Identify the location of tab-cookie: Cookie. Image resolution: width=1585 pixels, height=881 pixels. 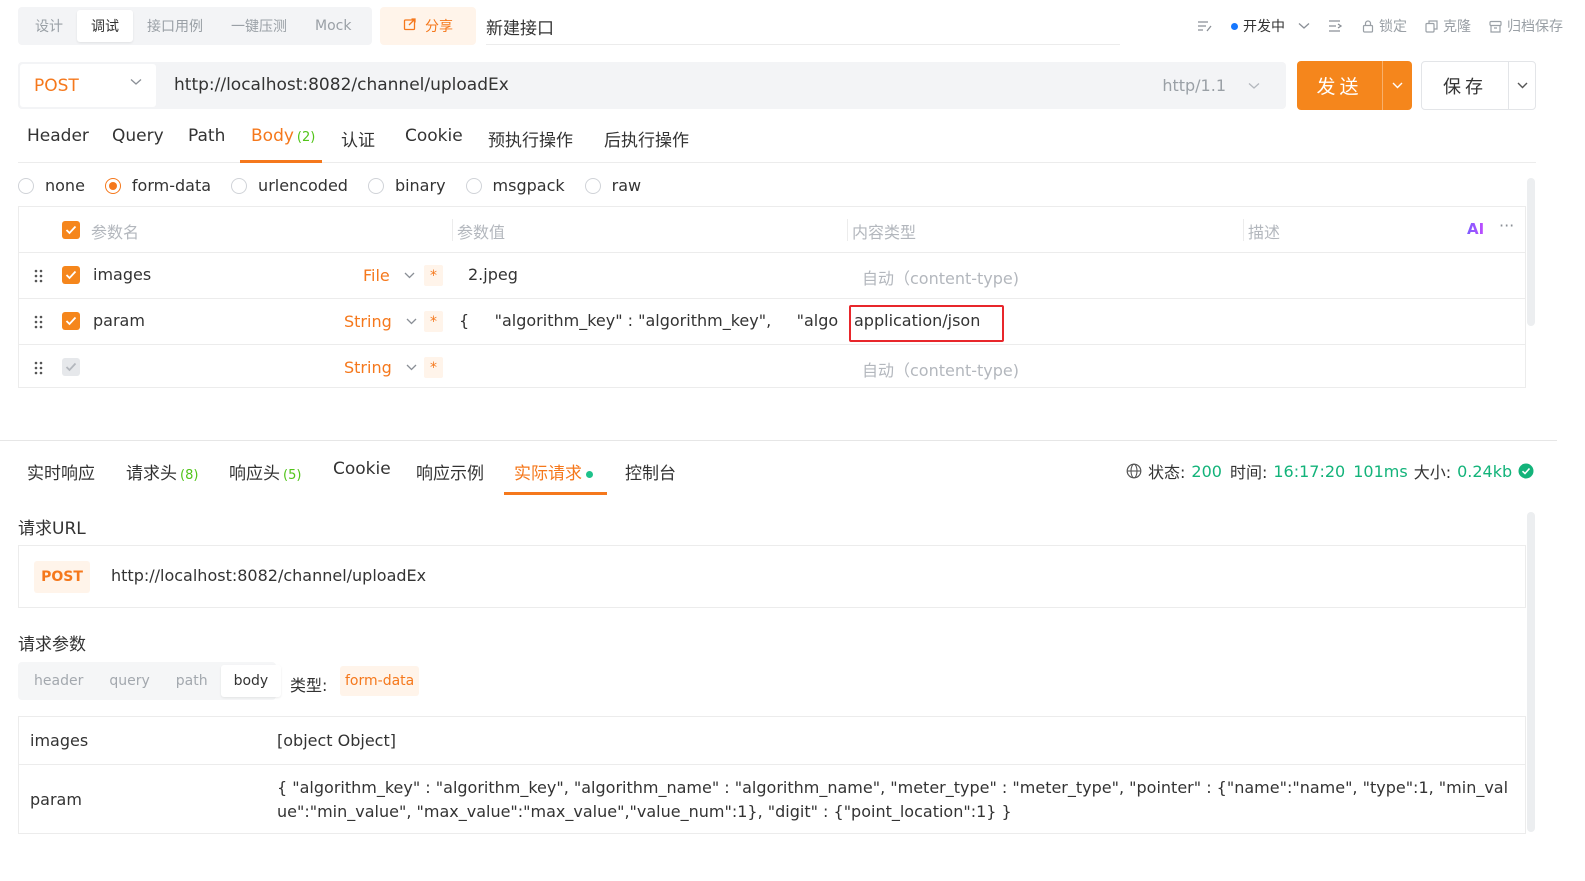
(434, 136).